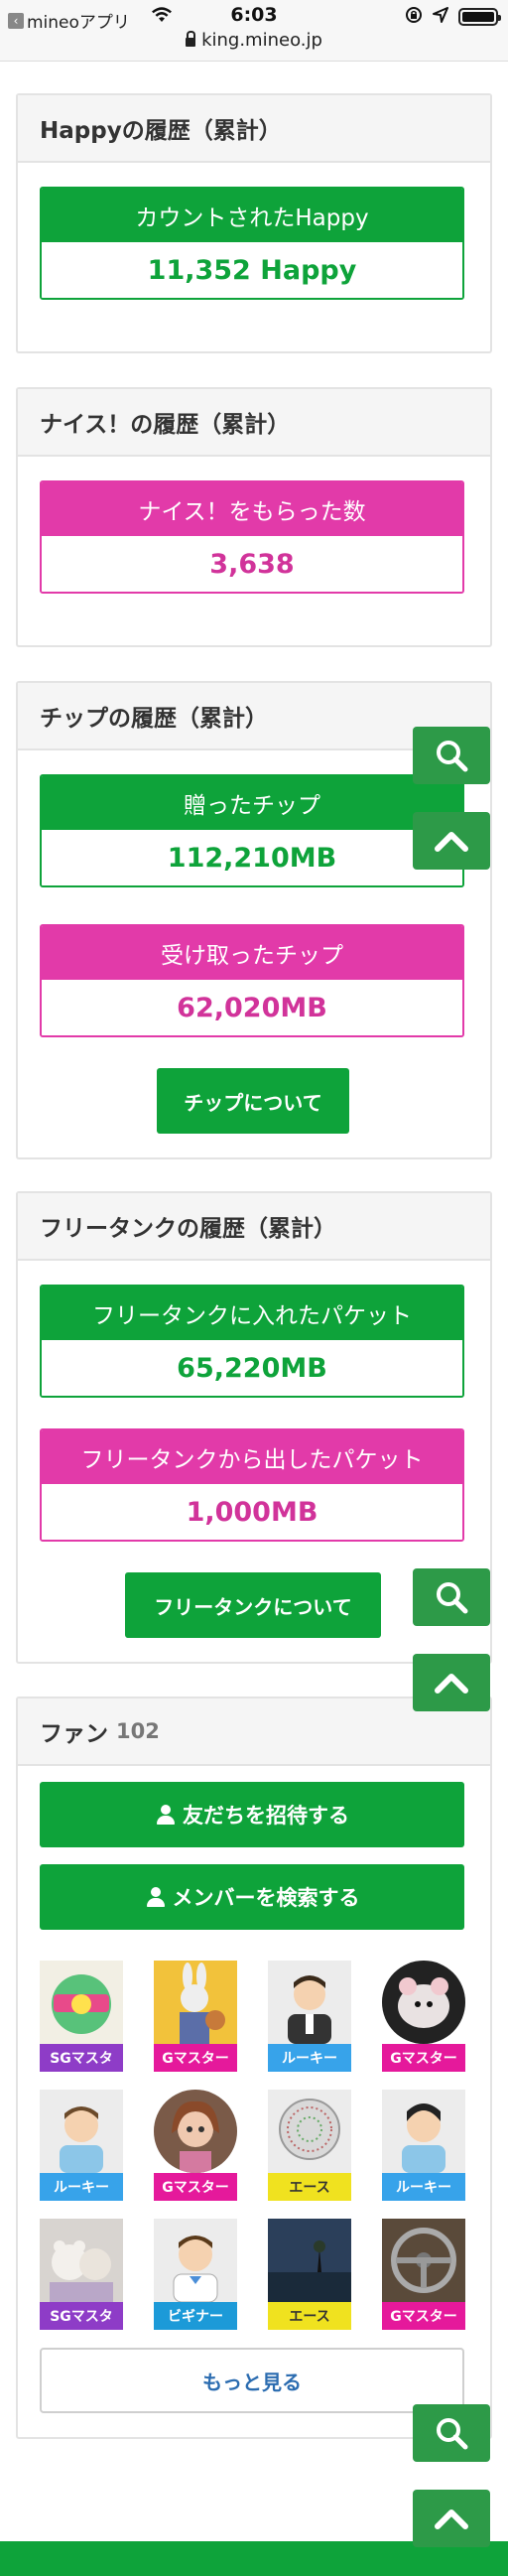 The width and height of the screenshot is (508, 2576). I want to click on freetank-in-box: フリータンクに入れたパケット 65,220MB, so click(252, 1341).